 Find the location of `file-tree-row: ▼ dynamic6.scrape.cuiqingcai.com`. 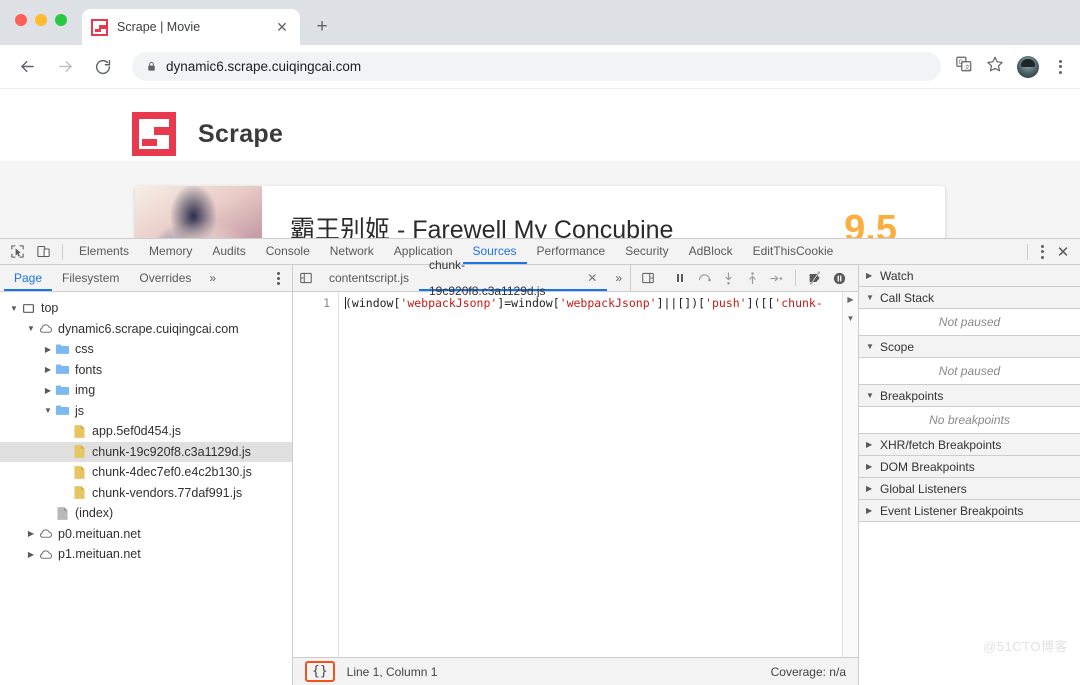

file-tree-row: ▼ dynamic6.scrape.cuiqingcai.com is located at coordinates (146, 329).